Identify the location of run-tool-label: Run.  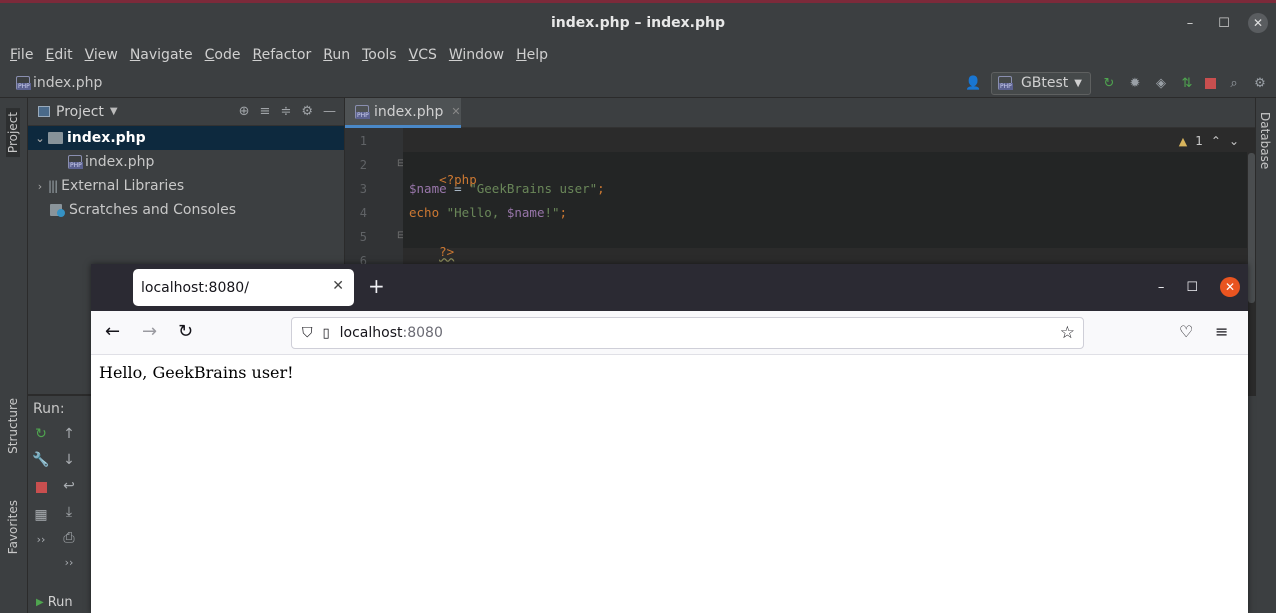
(60, 602).